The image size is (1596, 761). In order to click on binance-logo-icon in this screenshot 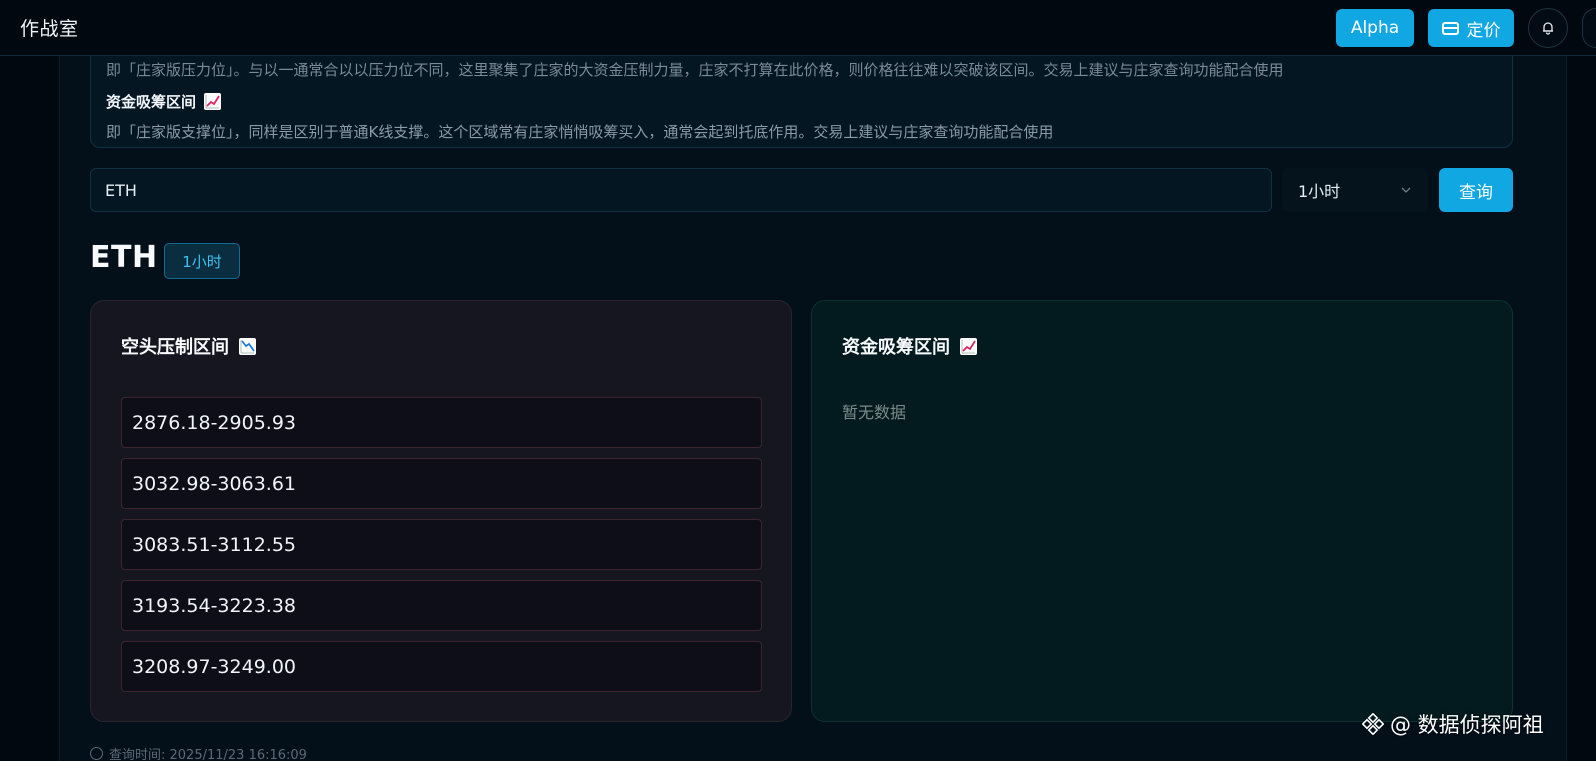, I will do `click(1373, 724)`.